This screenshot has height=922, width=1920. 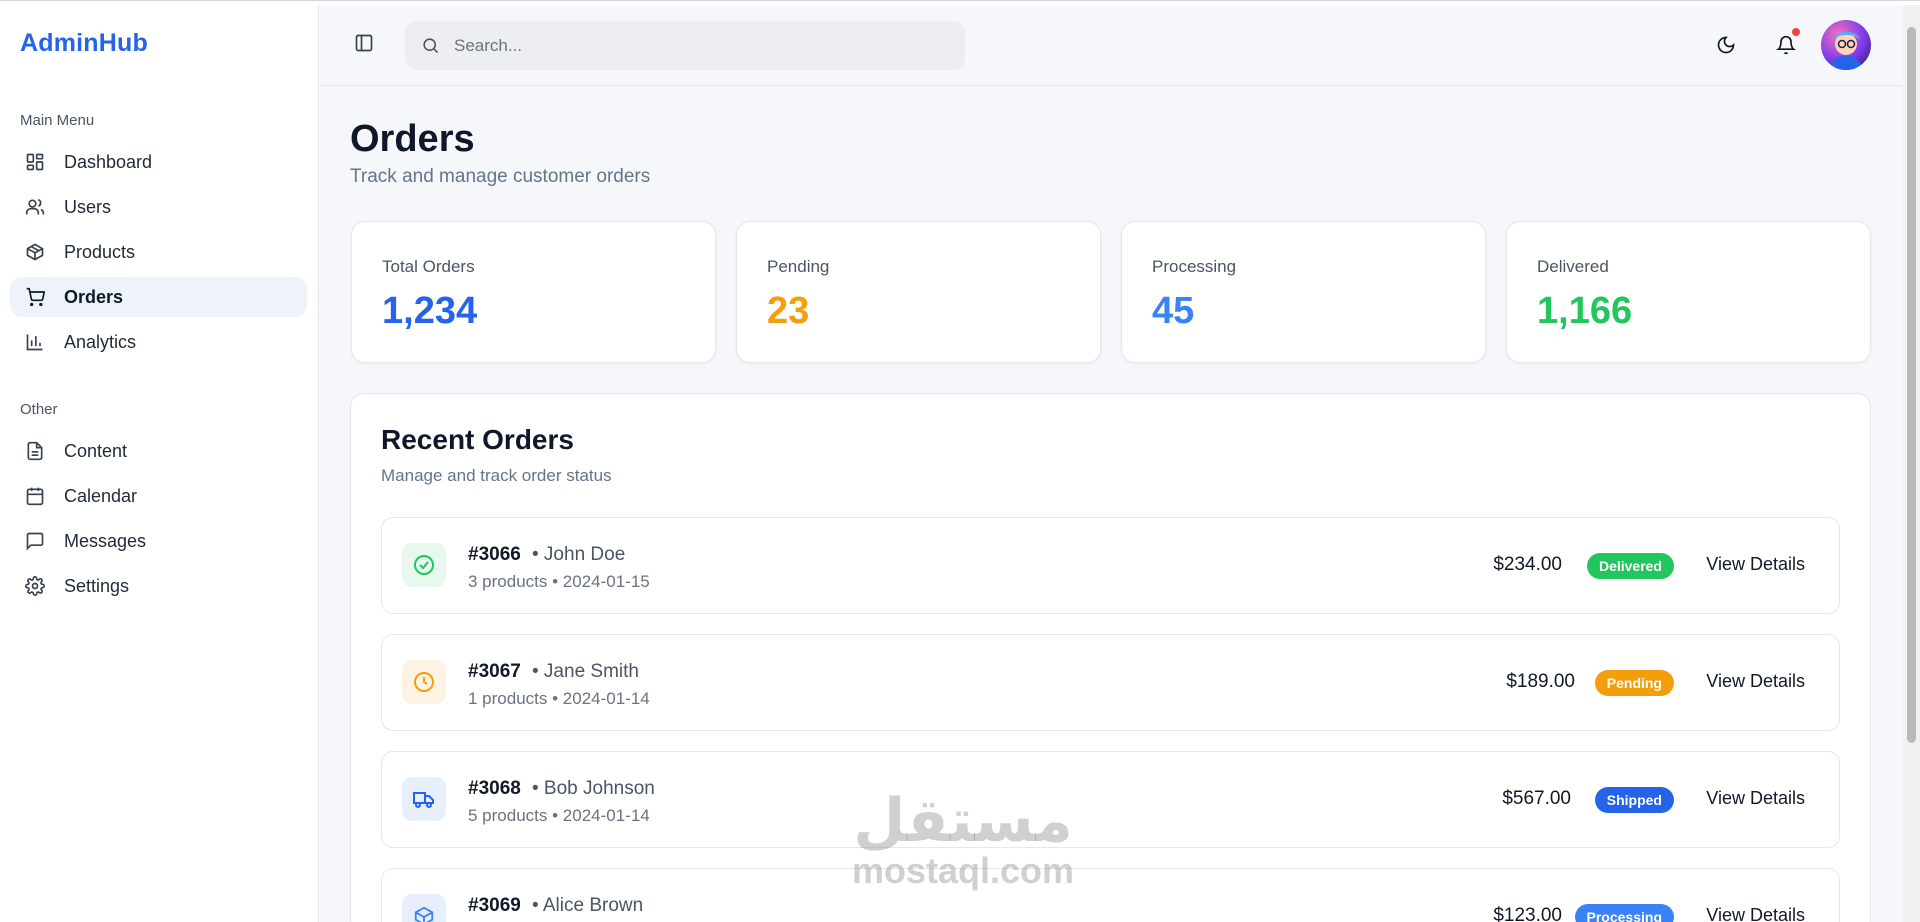 What do you see at coordinates (101, 495) in the screenshot?
I see `sidebar-item-label: Calendar` at bounding box center [101, 495].